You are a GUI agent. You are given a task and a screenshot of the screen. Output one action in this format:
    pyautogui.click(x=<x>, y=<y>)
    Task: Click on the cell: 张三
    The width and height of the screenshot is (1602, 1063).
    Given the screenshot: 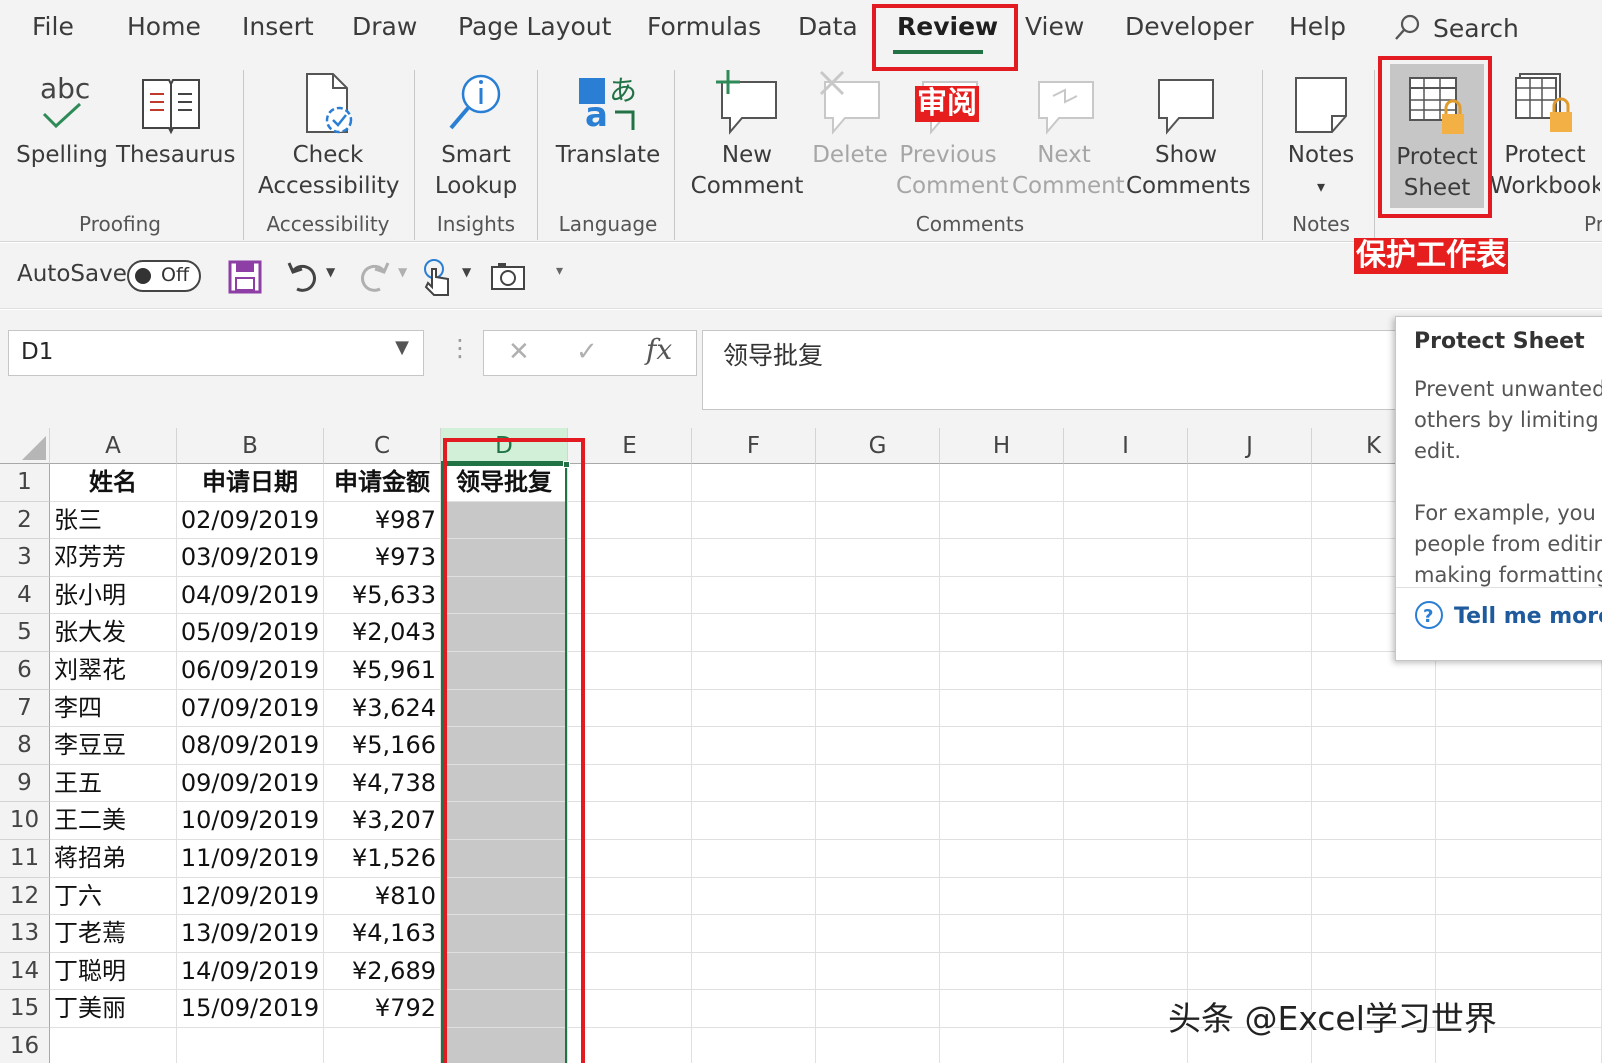 What is the action you would take?
    pyautogui.click(x=113, y=520)
    